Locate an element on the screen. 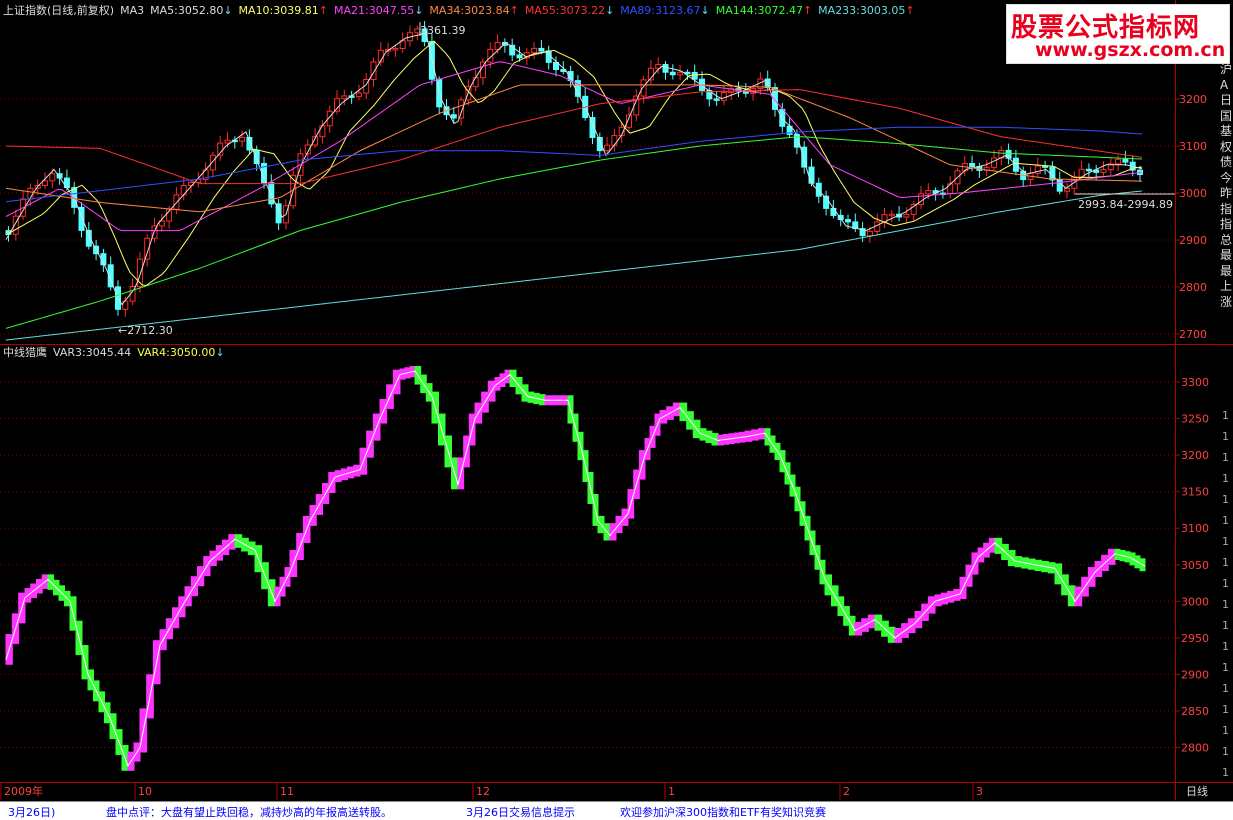 Image resolution: width=1233 pixels, height=820 pixels. lower-axis-label: 3150 is located at coordinates (1195, 492).